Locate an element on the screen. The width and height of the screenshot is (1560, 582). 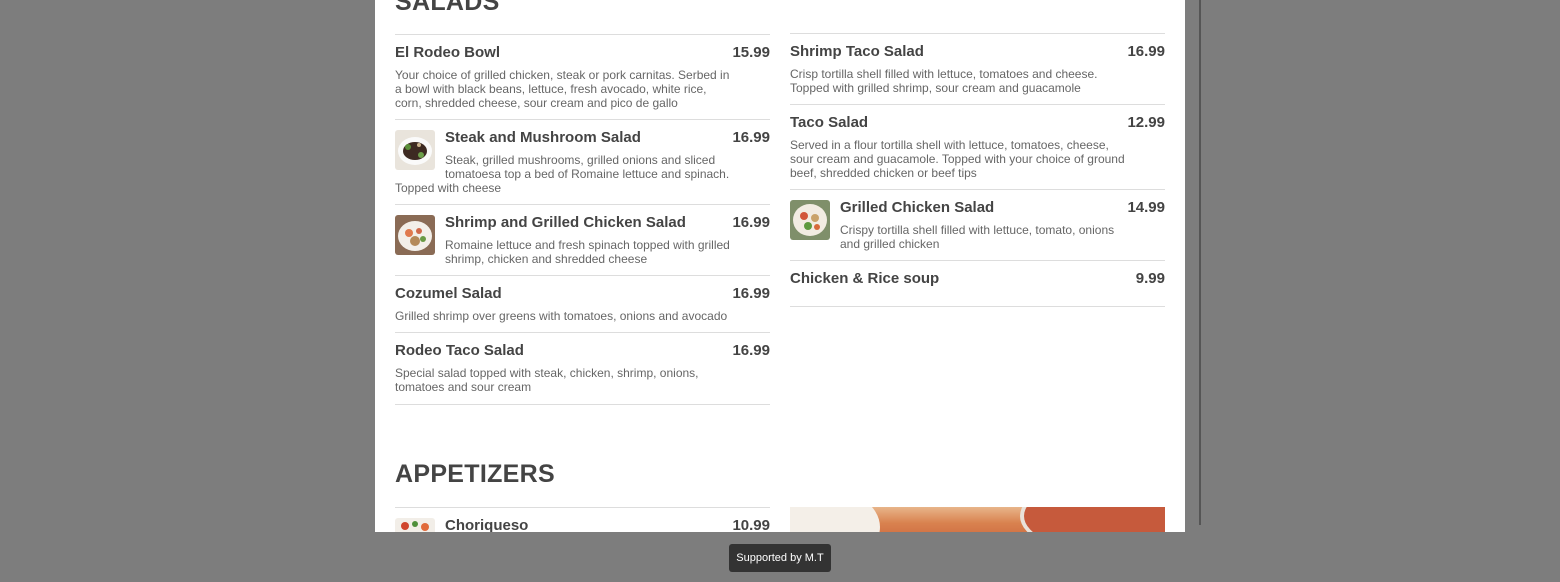
item-name: Choriqueso is located at coordinates (487, 524).